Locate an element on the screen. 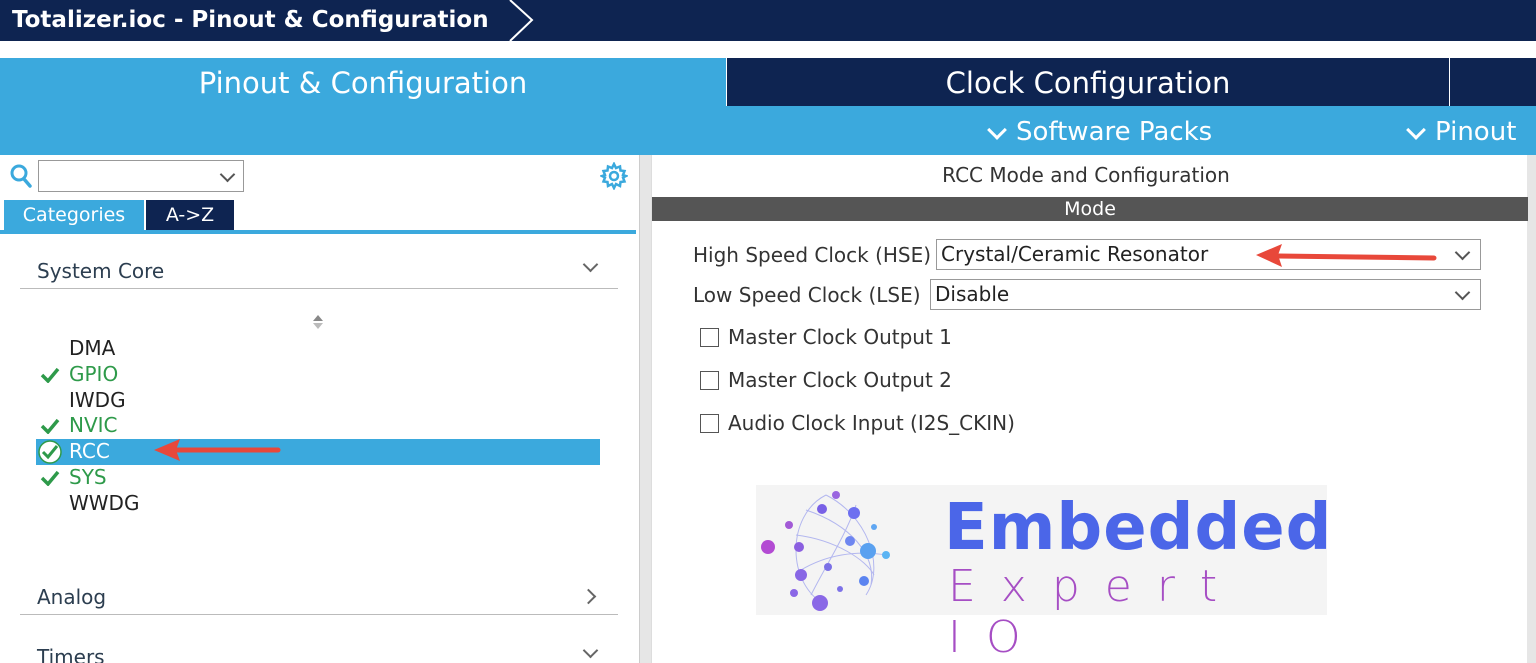 The height and width of the screenshot is (663, 1536). logo-text-line1: Embedded is located at coordinates (1138, 528).